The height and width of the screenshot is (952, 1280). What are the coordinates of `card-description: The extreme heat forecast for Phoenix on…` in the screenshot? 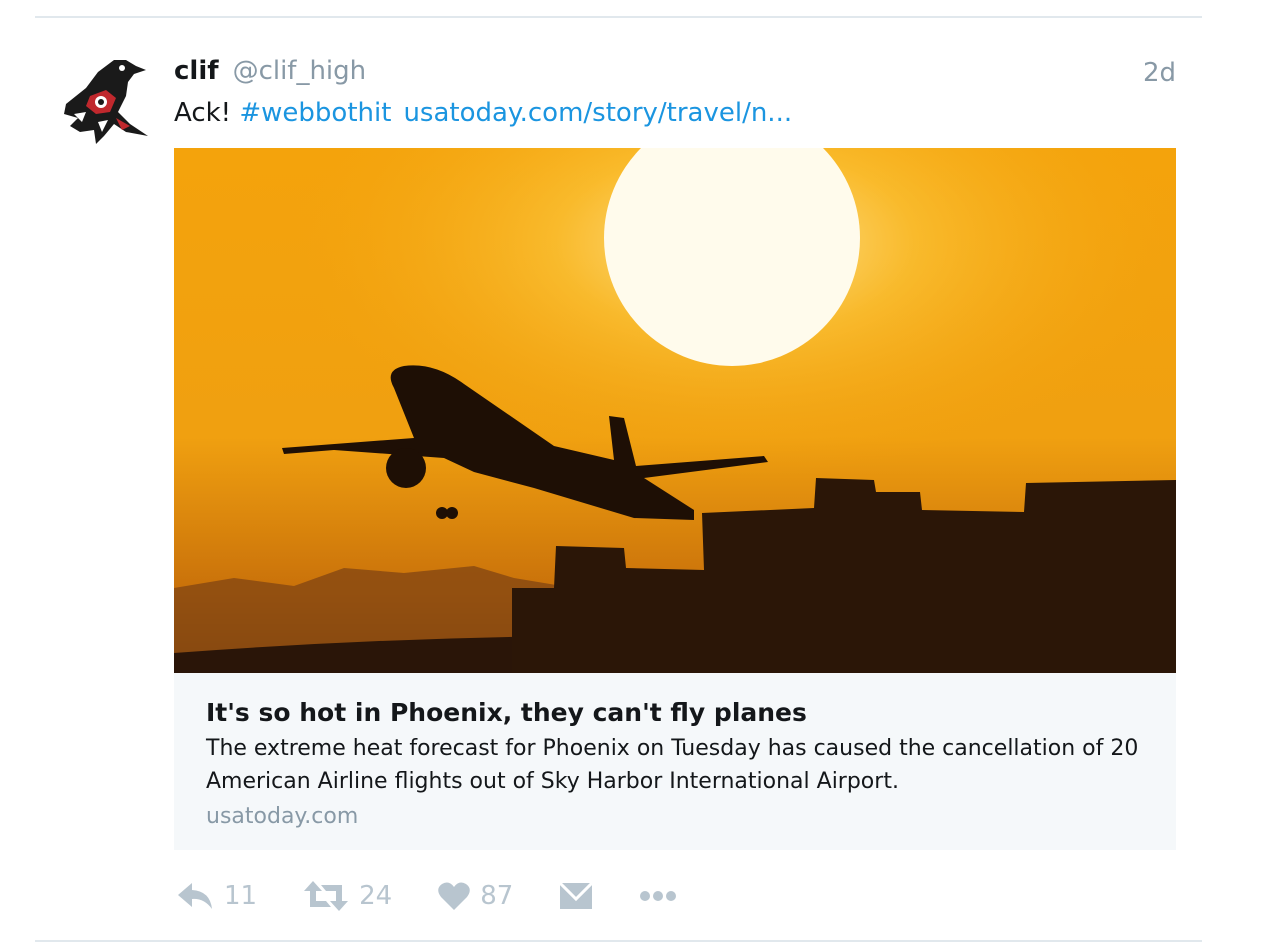 It's located at (672, 765).